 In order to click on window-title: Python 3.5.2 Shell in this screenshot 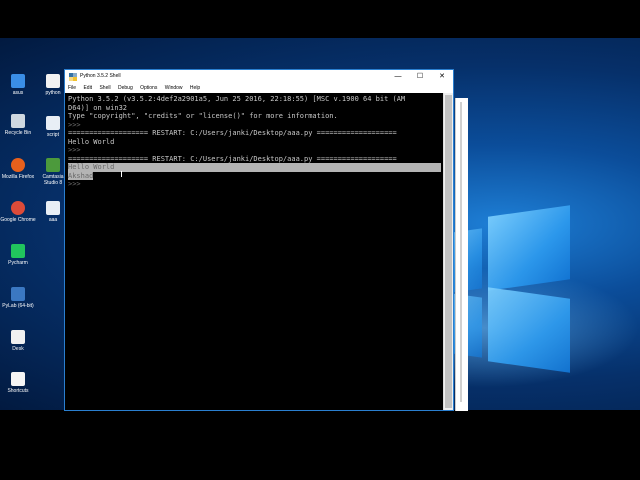, I will do `click(100, 76)`.